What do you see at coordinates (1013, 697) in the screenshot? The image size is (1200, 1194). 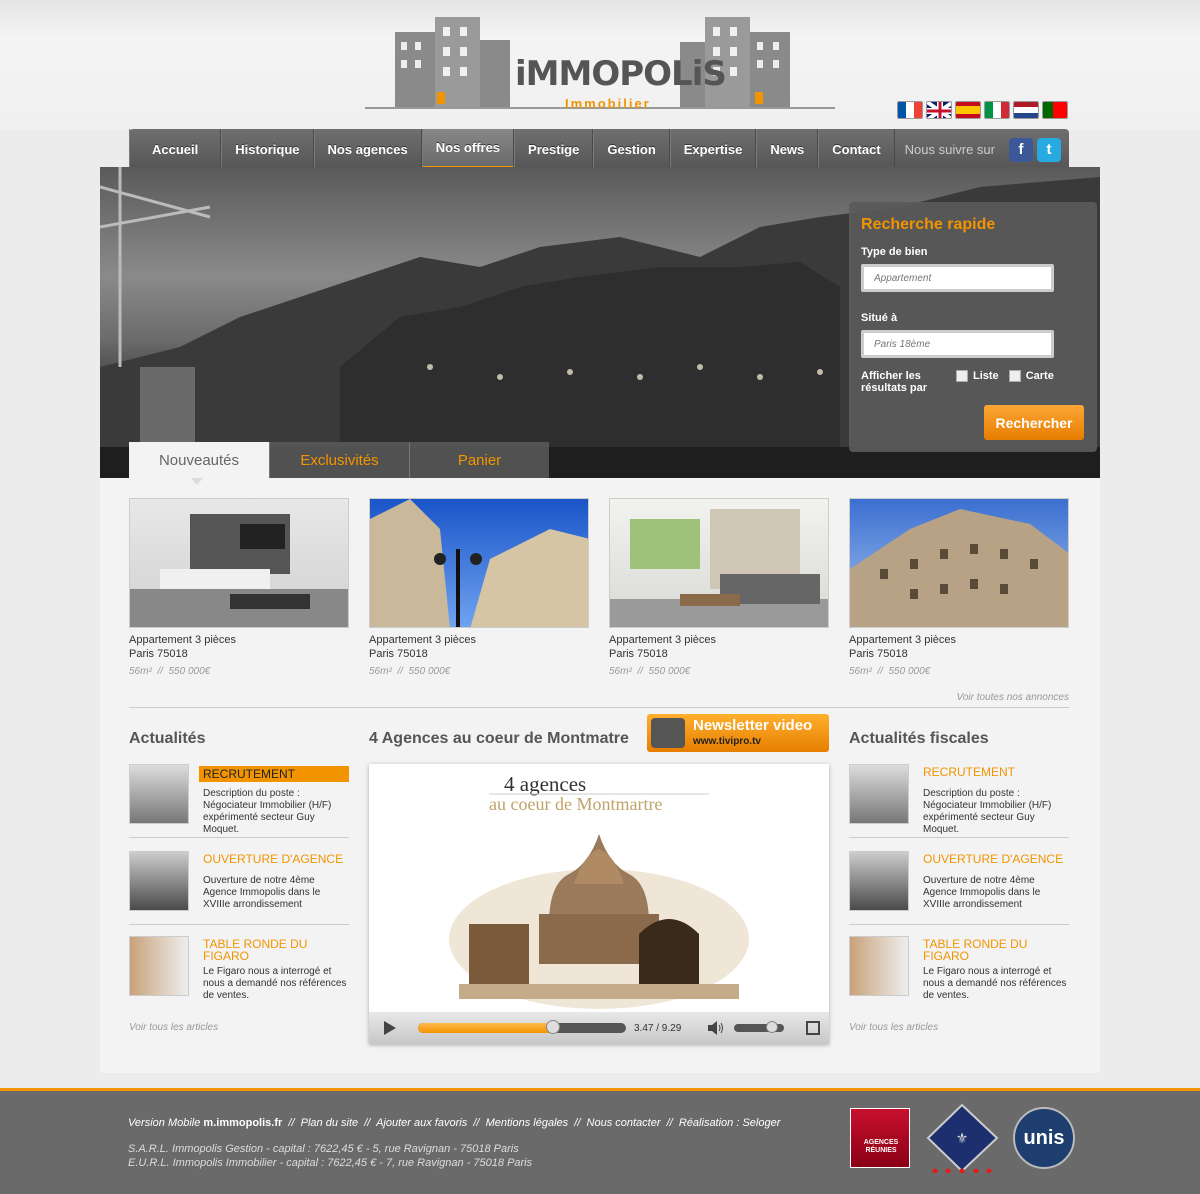 I see `see-all-listings-link: Voir toutes nos annonces` at bounding box center [1013, 697].